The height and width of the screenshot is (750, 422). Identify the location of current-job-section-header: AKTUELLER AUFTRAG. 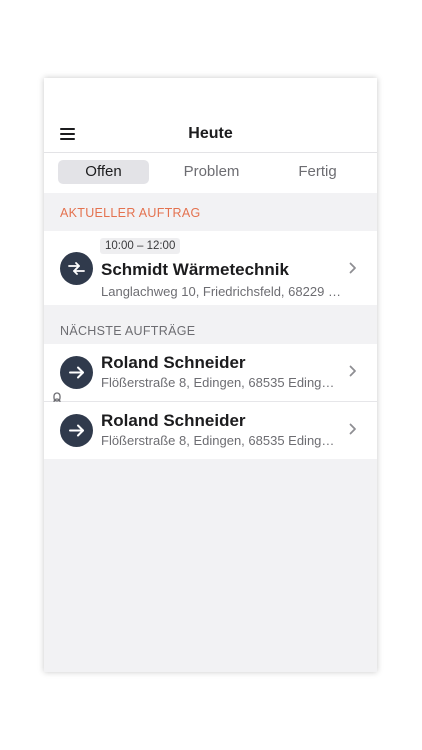
(210, 213).